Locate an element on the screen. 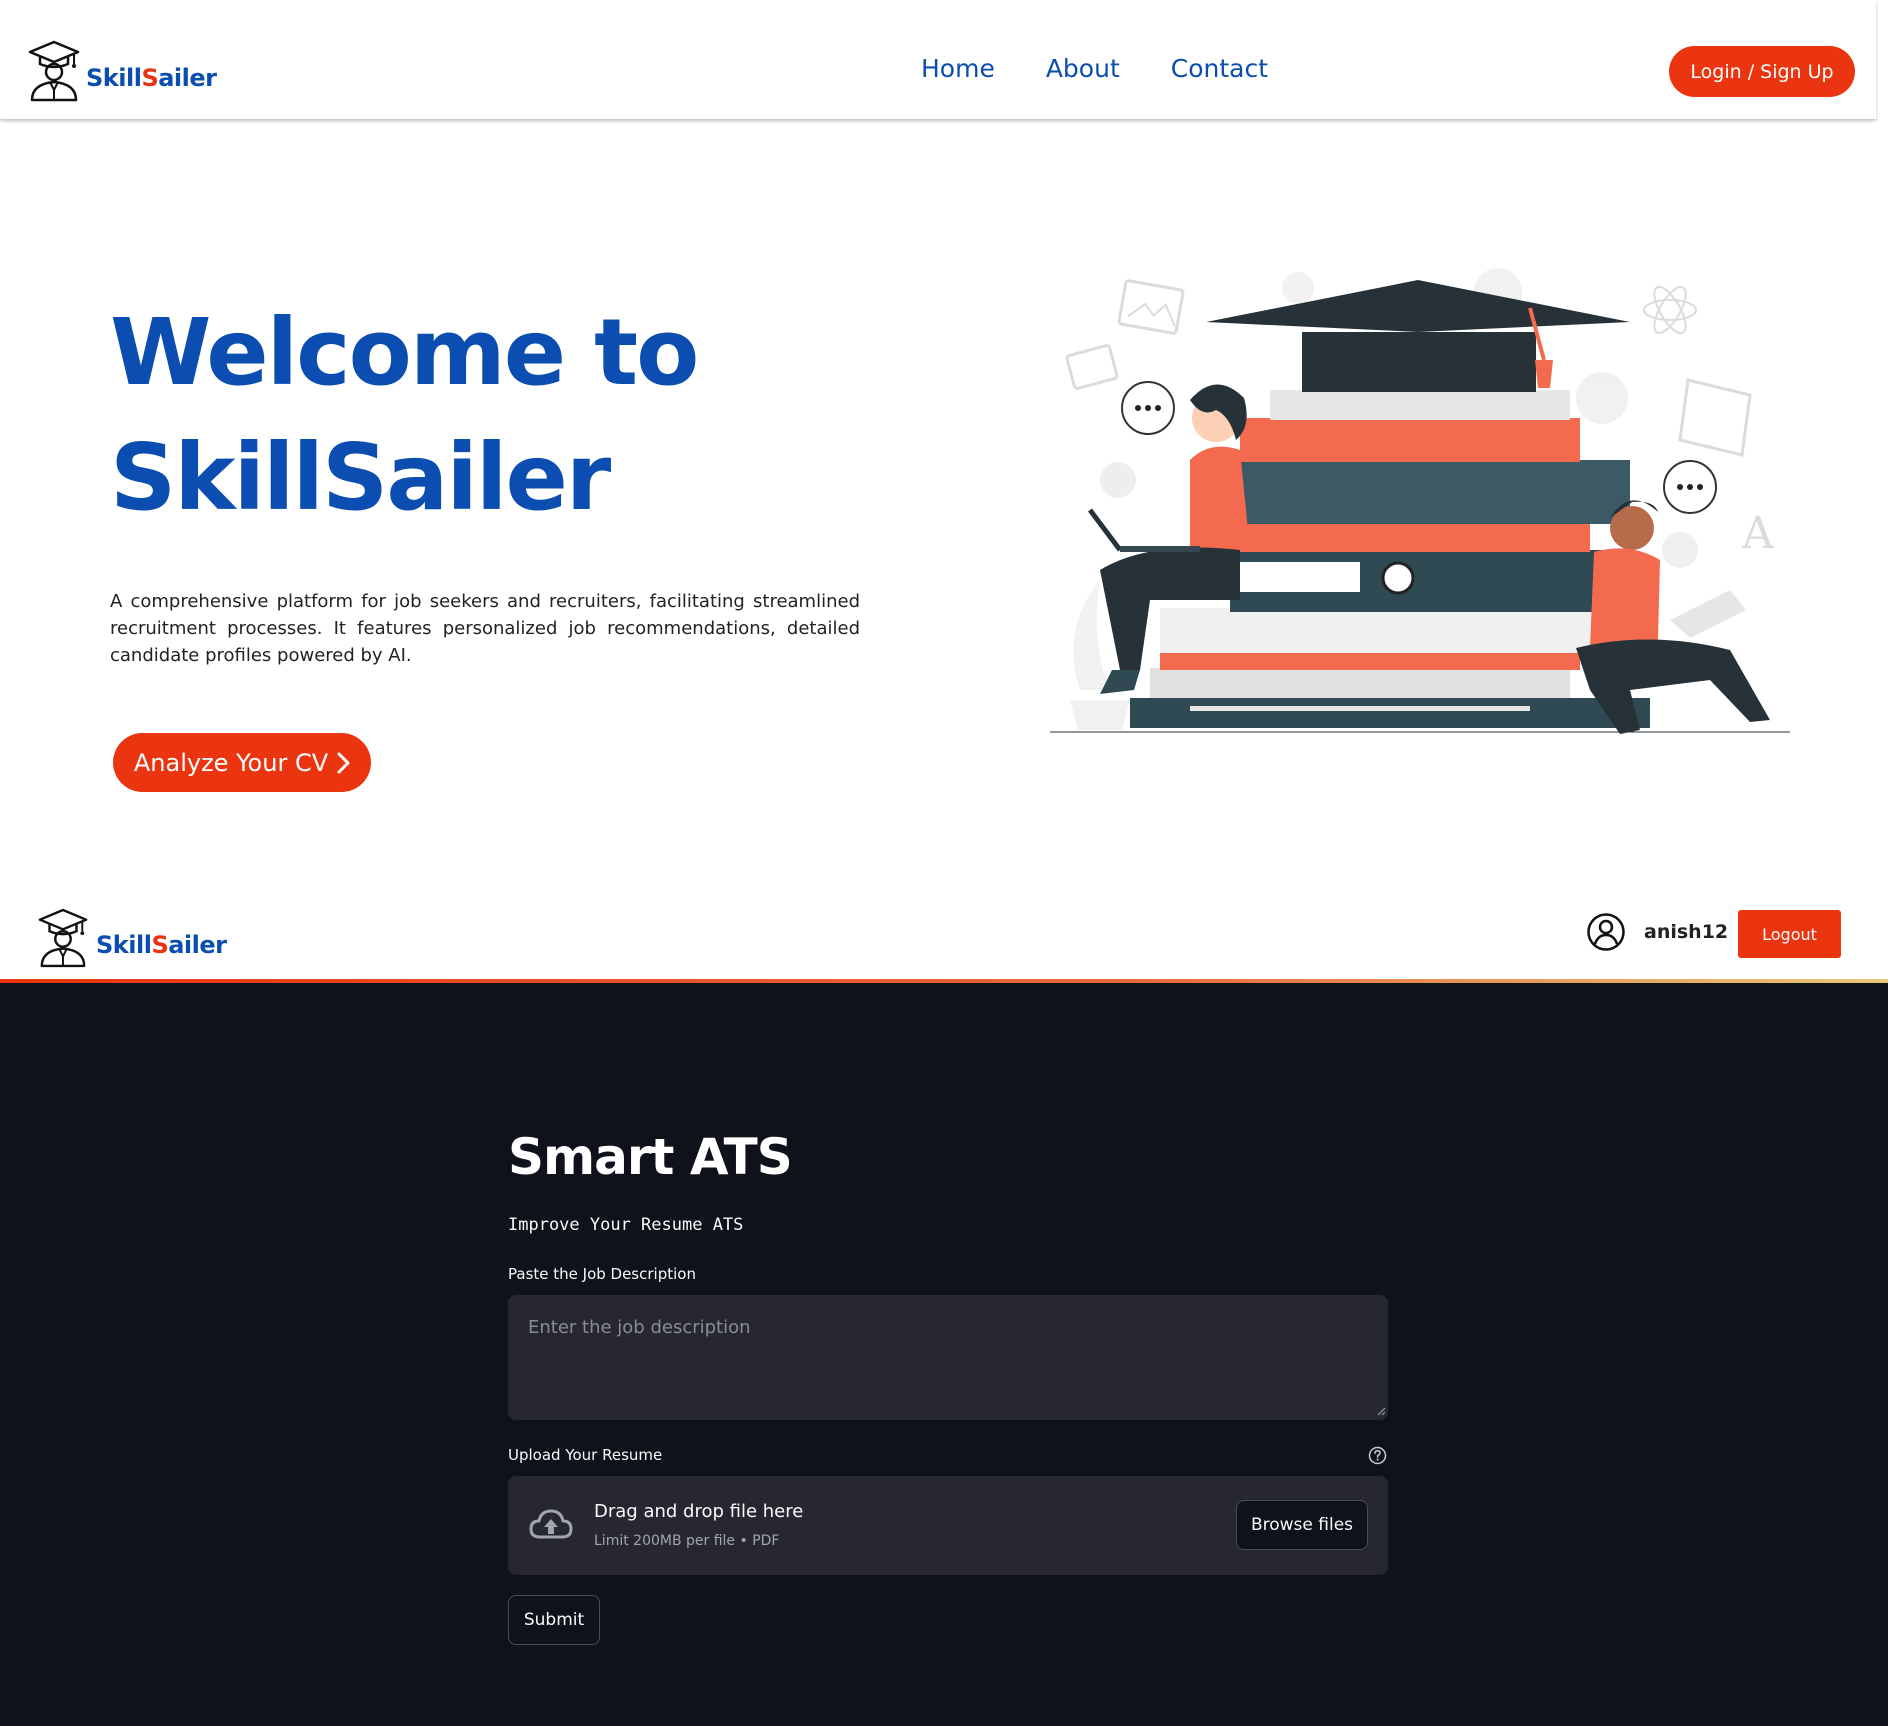 The width and height of the screenshot is (1888, 1726). main-nav: Home About Contact is located at coordinates (1094, 68).